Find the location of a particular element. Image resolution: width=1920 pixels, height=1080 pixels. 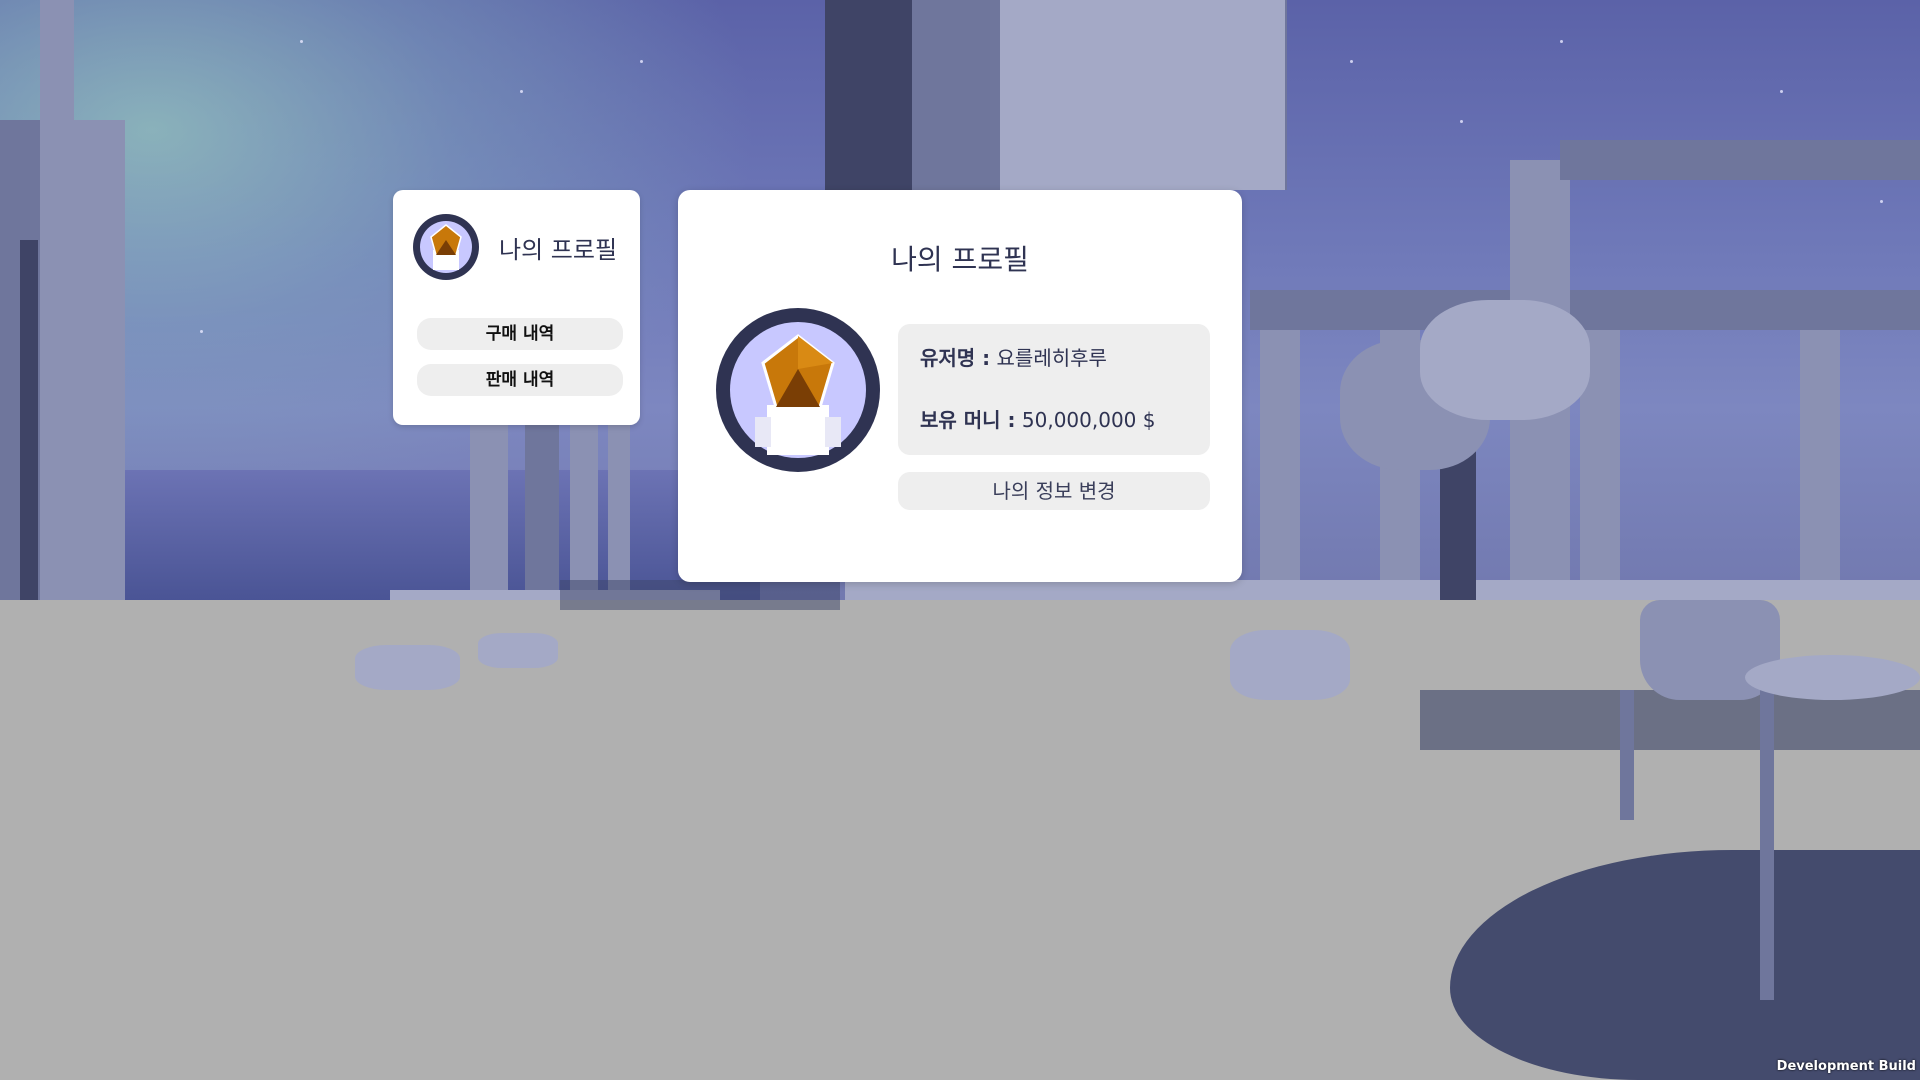

profile-panel-title: 나의 프로필 is located at coordinates (960, 259).